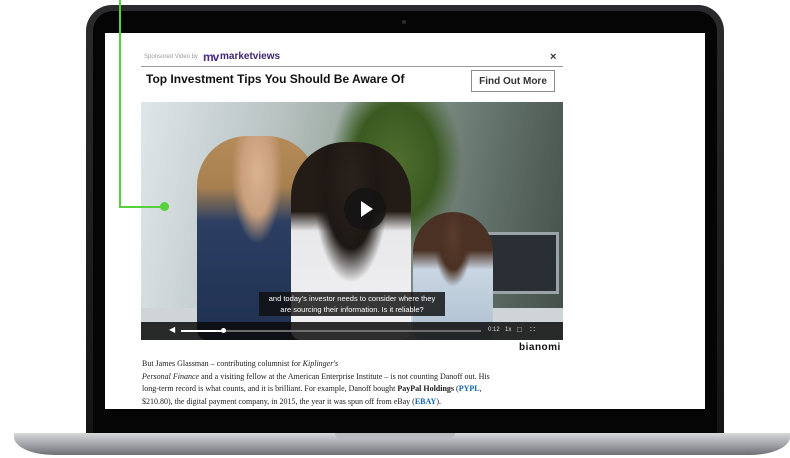  I want to click on ad-top-bar: Sponsored Video by mv marketviews ×, so click(352, 57).